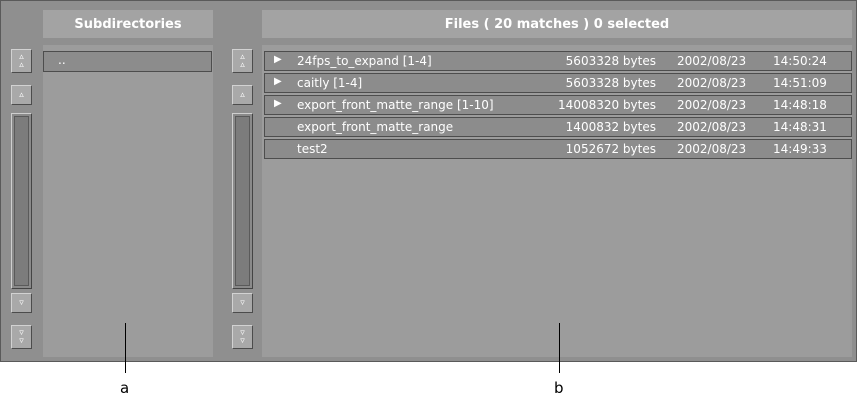 Image resolution: width=857 pixels, height=401 pixels. What do you see at coordinates (364, 61) in the screenshot?
I see `file-name: 24fps_to_expand [1-4]` at bounding box center [364, 61].